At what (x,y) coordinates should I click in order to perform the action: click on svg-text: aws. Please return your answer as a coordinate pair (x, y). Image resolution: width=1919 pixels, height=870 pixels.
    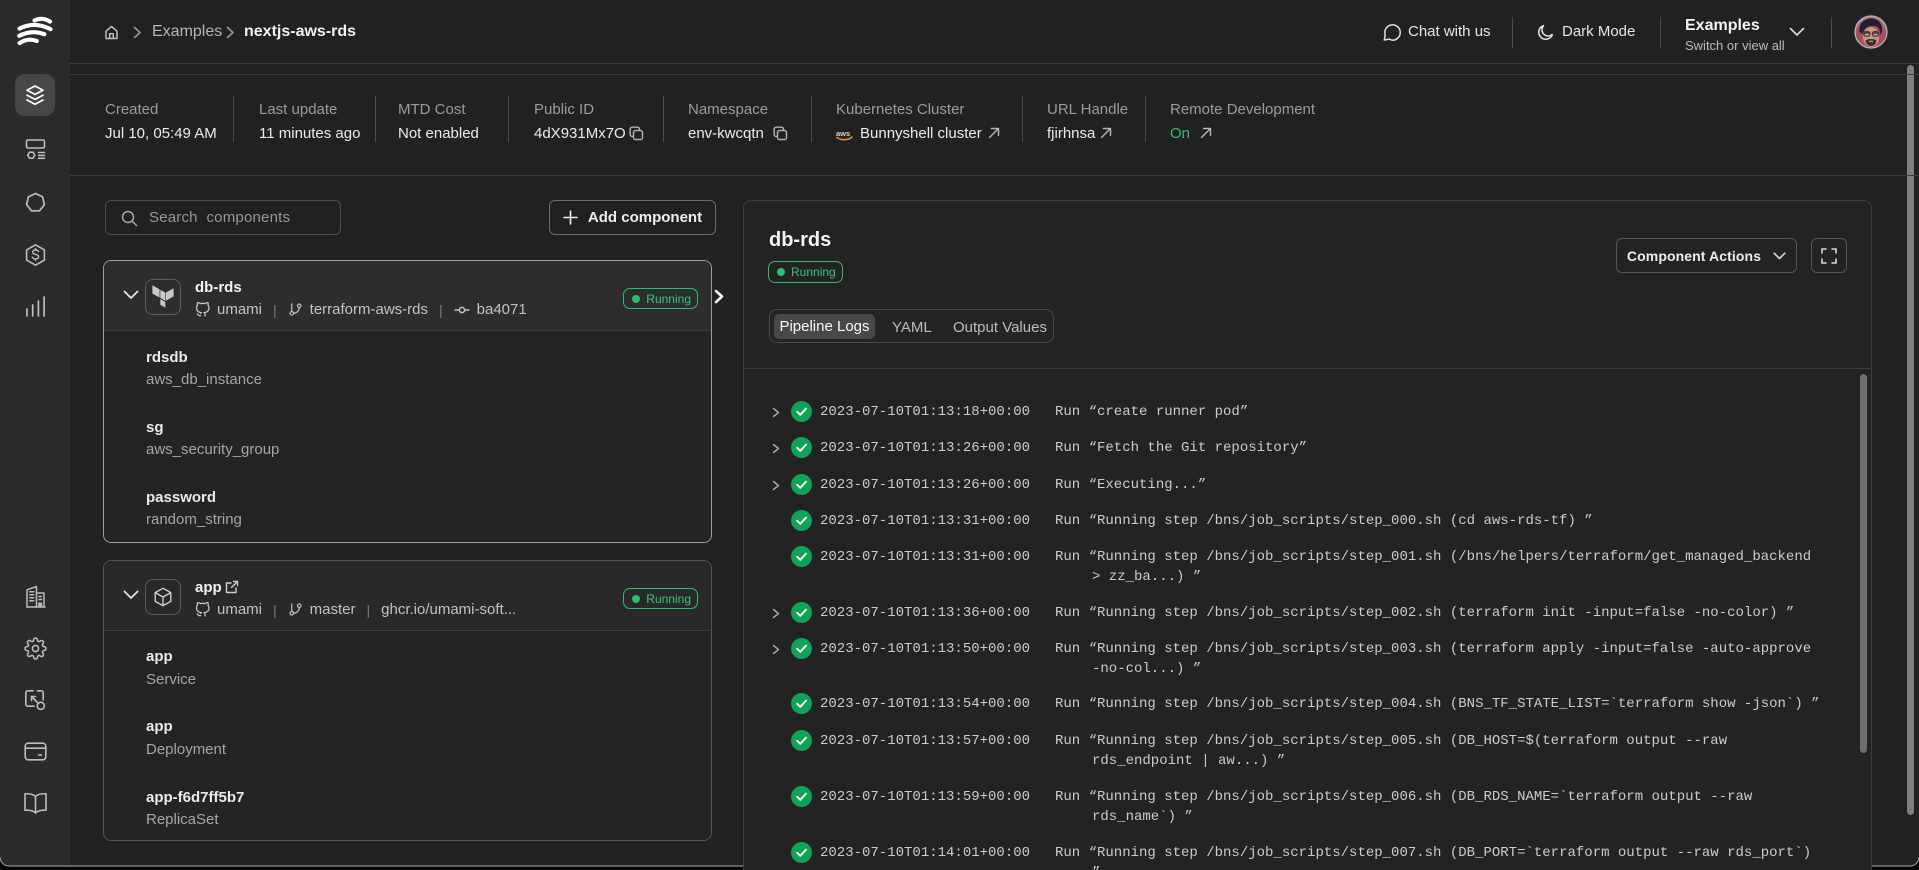
    Looking at the image, I should click on (843, 133).